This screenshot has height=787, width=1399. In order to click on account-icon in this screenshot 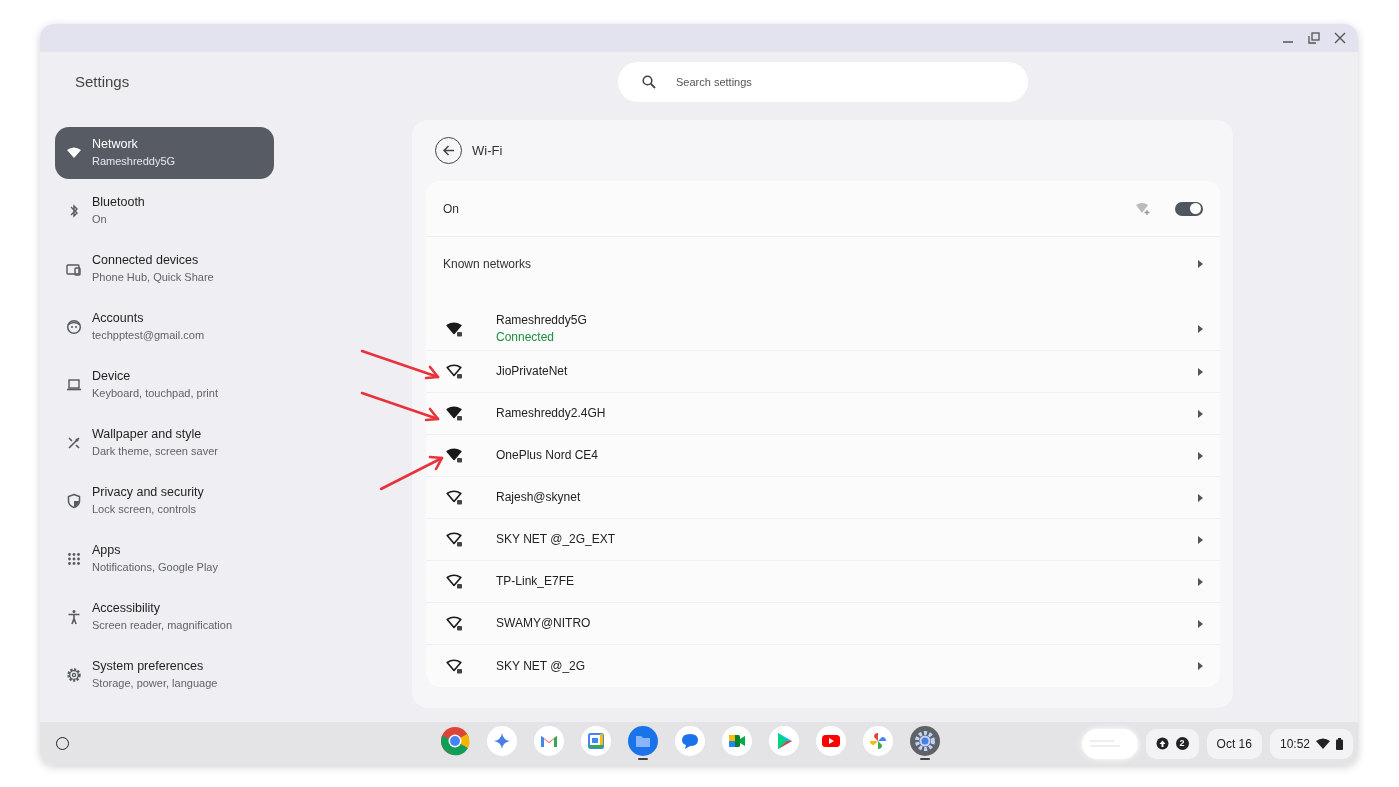, I will do `click(74, 327)`.